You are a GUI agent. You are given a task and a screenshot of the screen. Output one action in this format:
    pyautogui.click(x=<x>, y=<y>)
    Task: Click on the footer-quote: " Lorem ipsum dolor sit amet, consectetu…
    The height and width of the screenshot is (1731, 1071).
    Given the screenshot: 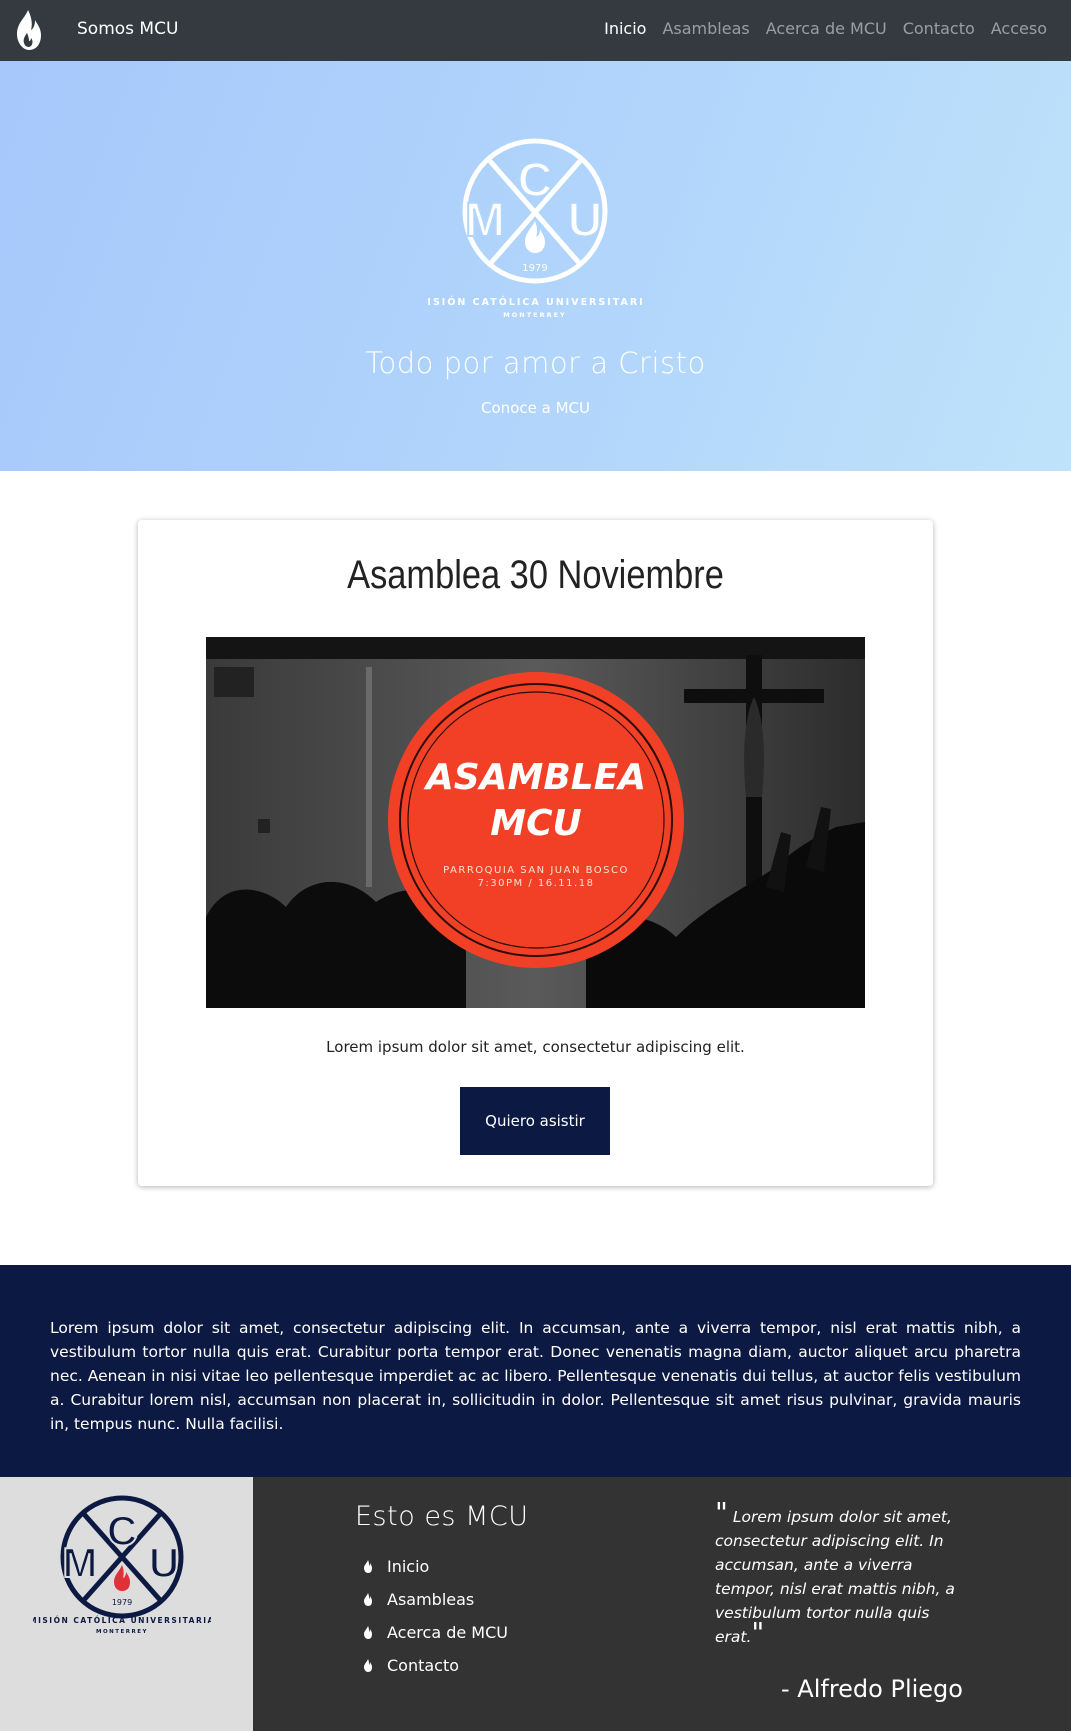 What is the action you would take?
    pyautogui.click(x=840, y=1574)
    